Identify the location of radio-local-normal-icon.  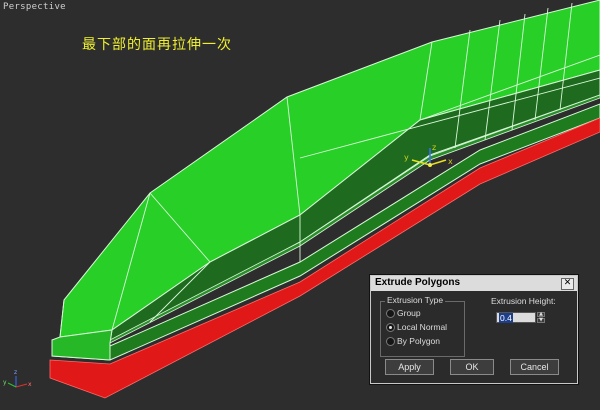
(390, 327).